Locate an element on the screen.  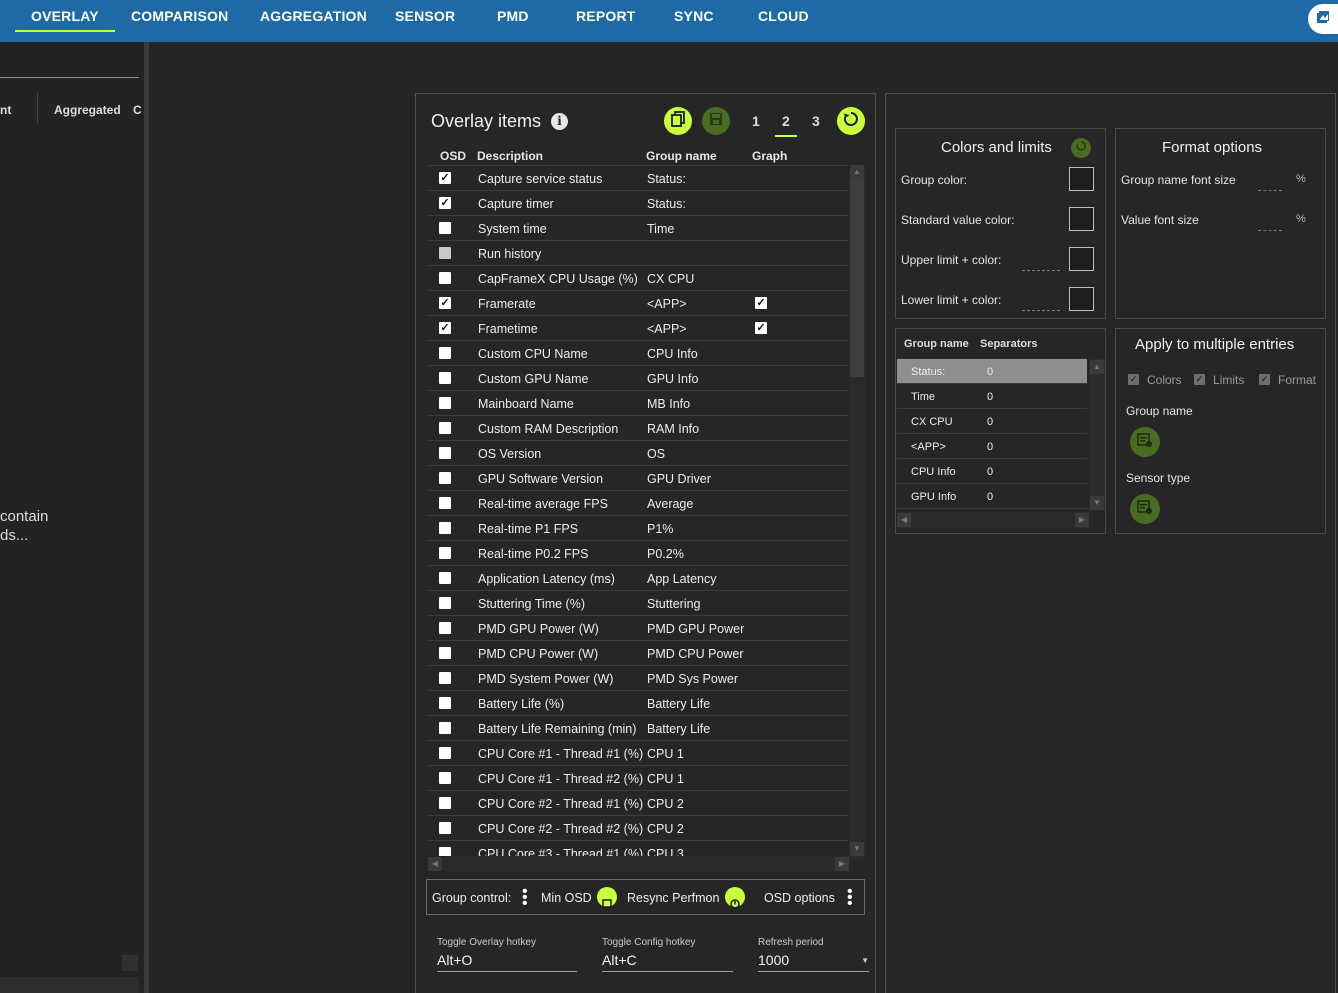
scroll-up-arrow: ▲ is located at coordinates (857, 172).